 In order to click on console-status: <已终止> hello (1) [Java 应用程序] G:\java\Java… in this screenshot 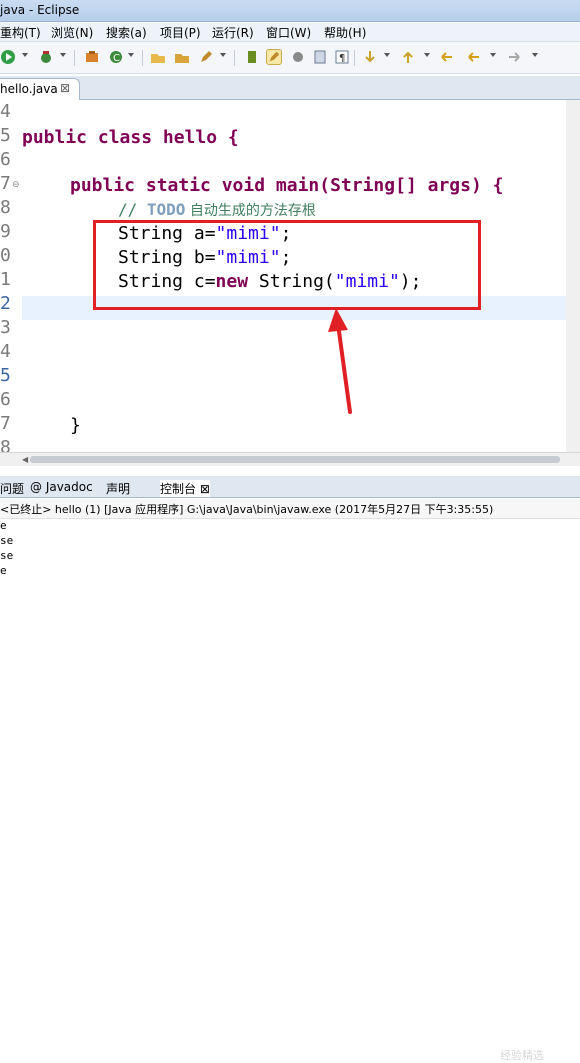, I will do `click(247, 509)`.